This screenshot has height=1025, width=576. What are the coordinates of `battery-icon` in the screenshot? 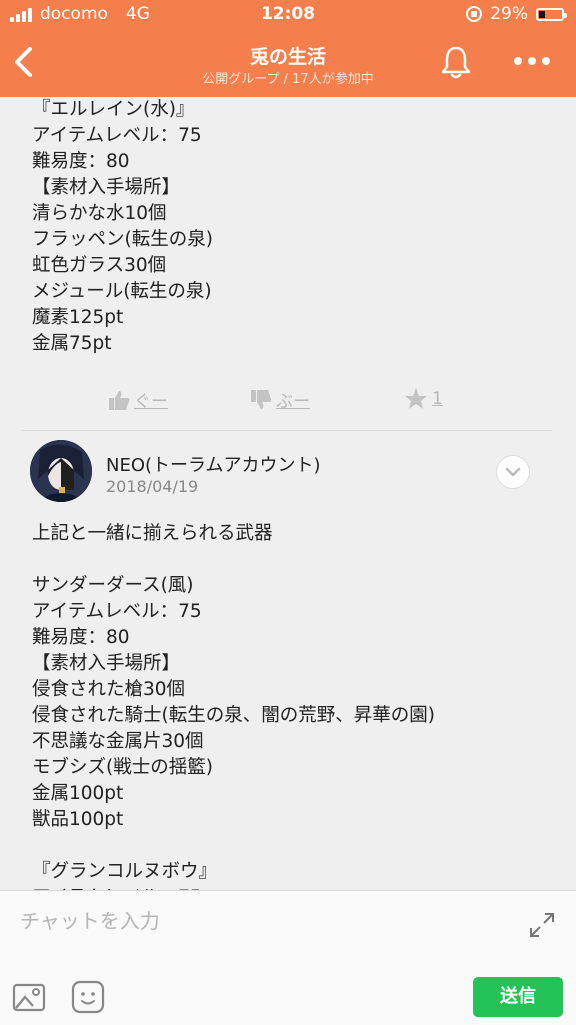 It's located at (551, 14).